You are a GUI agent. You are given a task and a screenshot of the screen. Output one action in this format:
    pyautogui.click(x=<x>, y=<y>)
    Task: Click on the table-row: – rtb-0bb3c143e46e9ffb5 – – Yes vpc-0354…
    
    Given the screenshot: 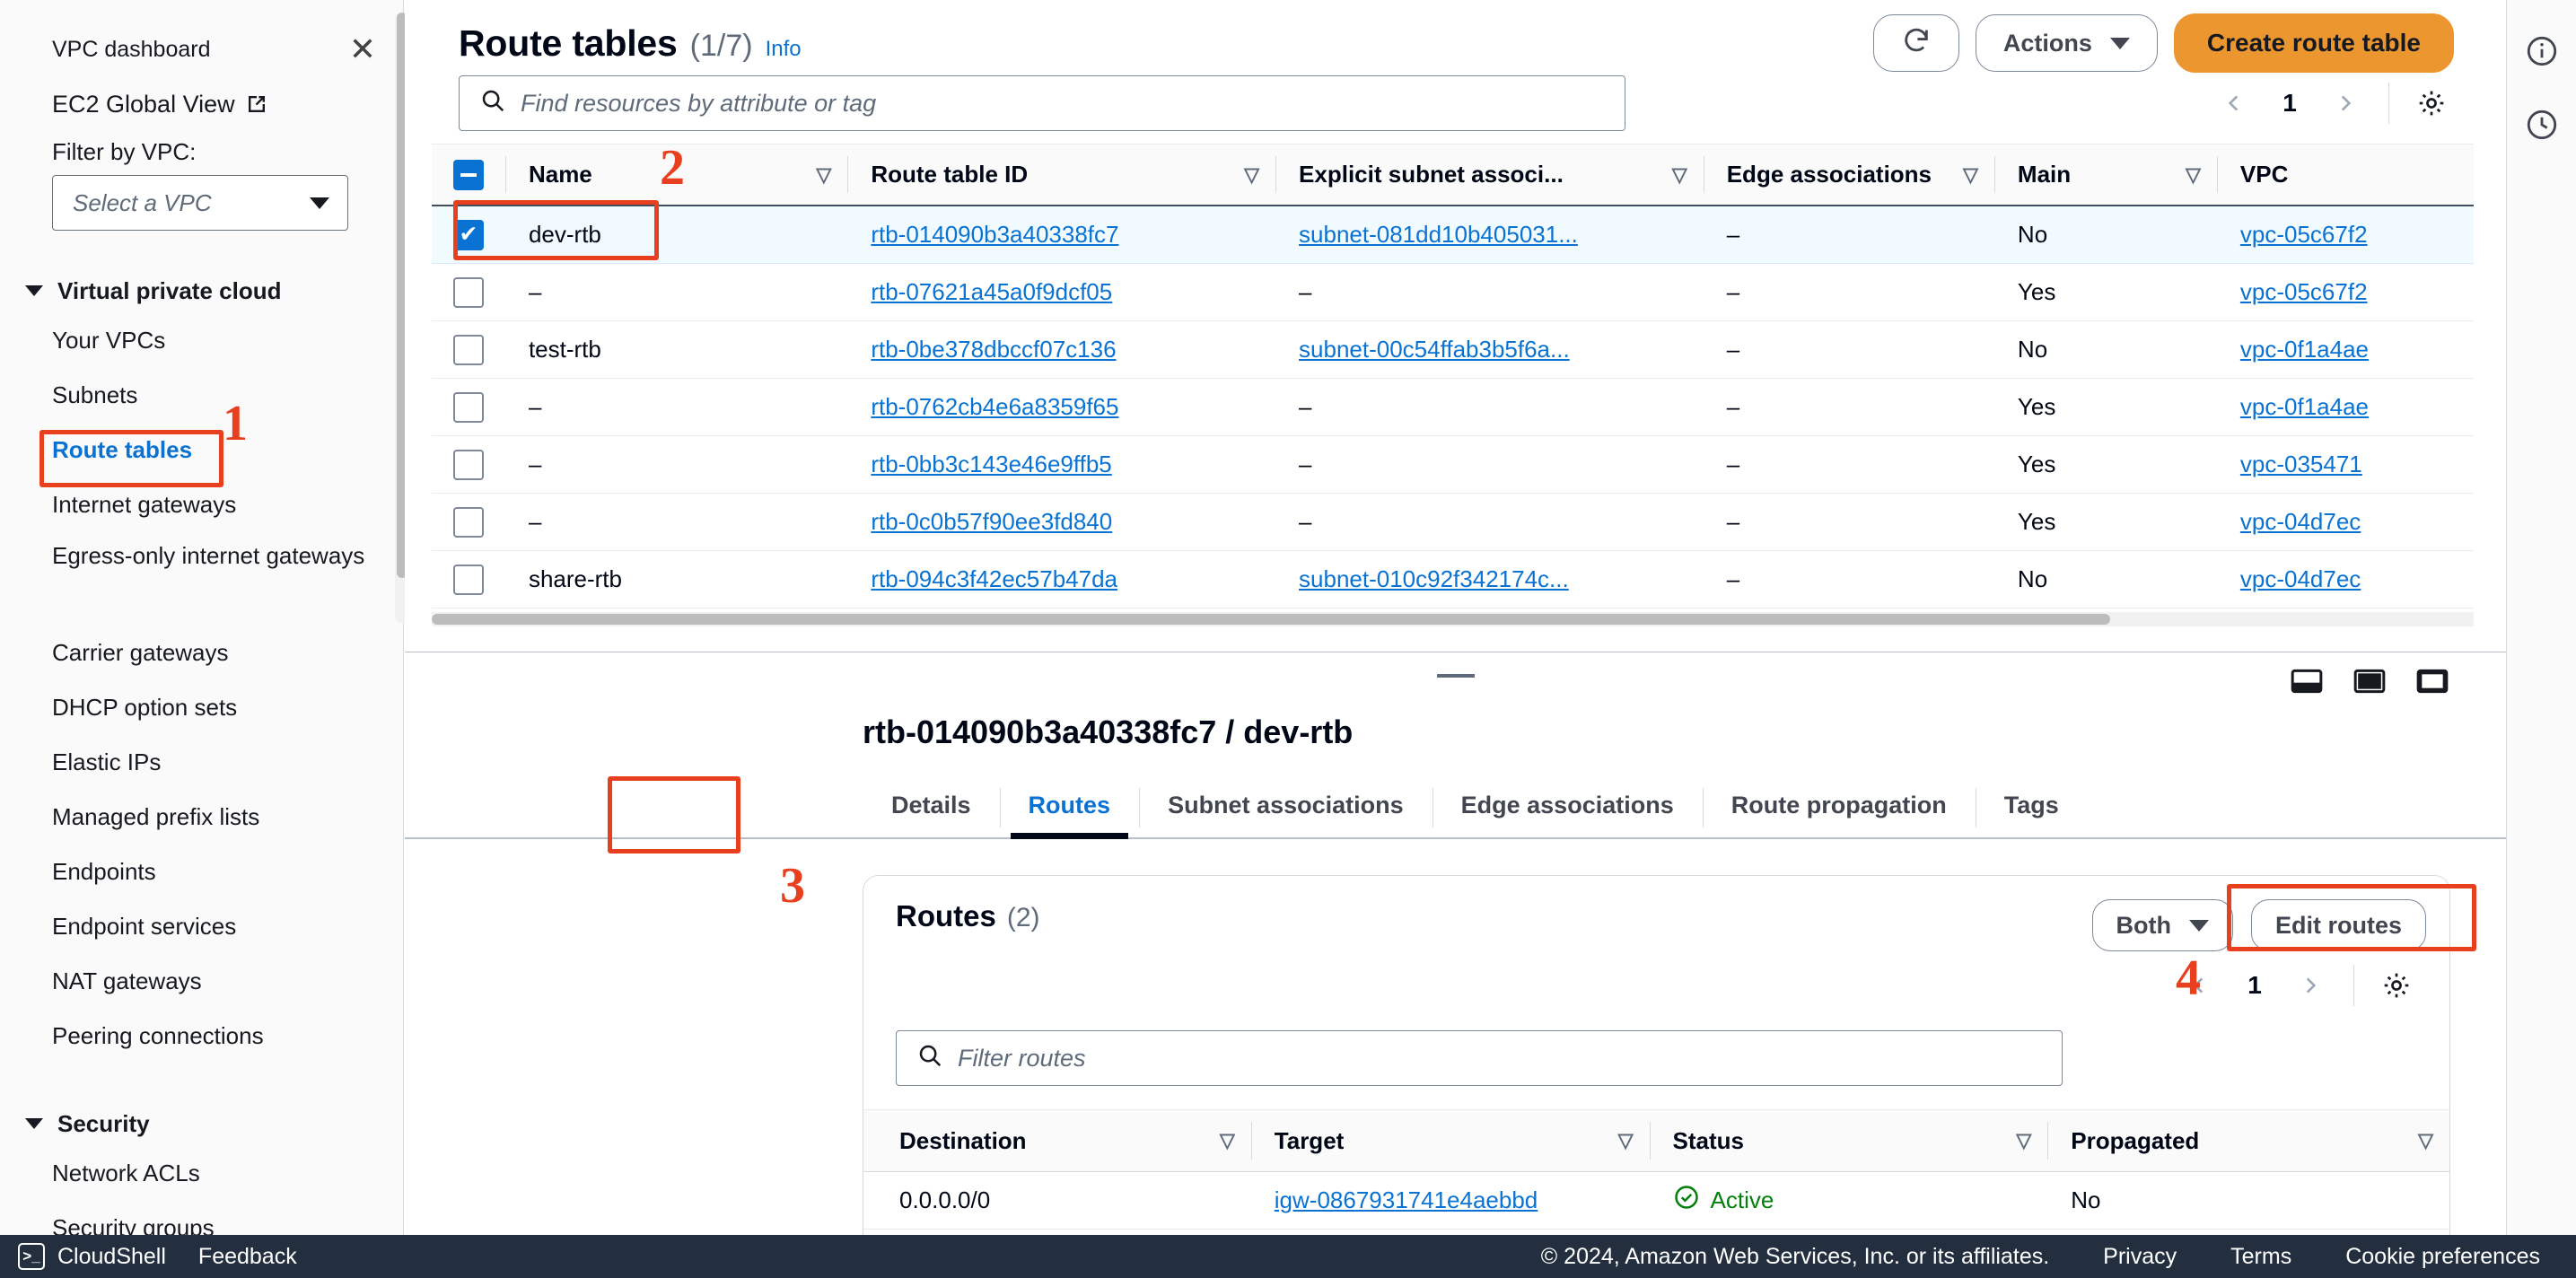 What is the action you would take?
    pyautogui.click(x=1453, y=465)
    